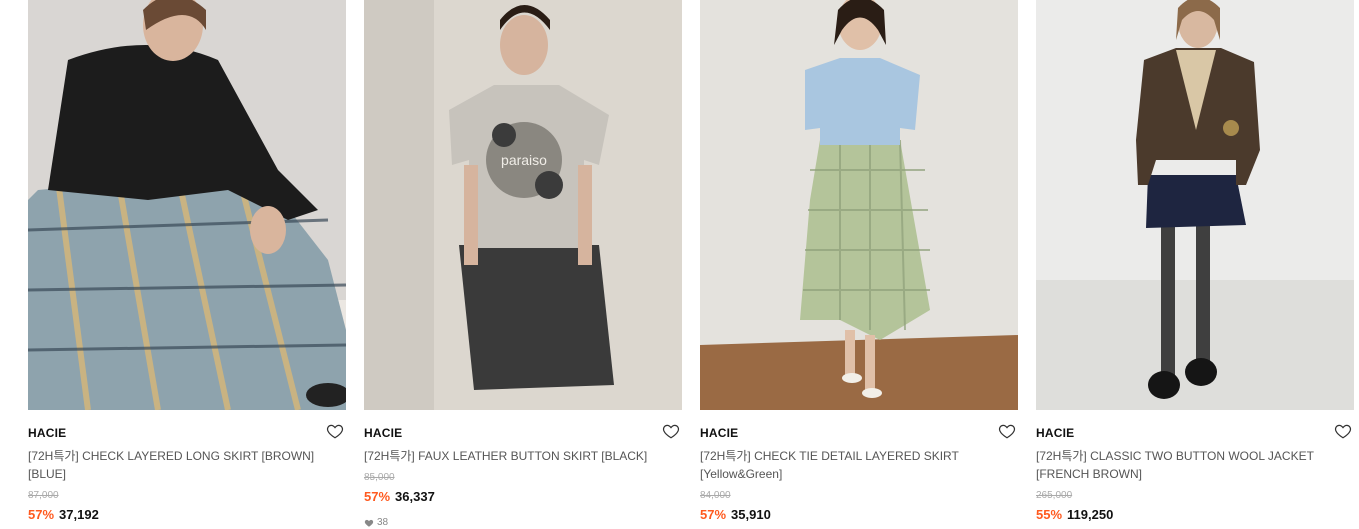 Image resolution: width=1359 pixels, height=529 pixels. I want to click on discount-rate: 55%, so click(1049, 514).